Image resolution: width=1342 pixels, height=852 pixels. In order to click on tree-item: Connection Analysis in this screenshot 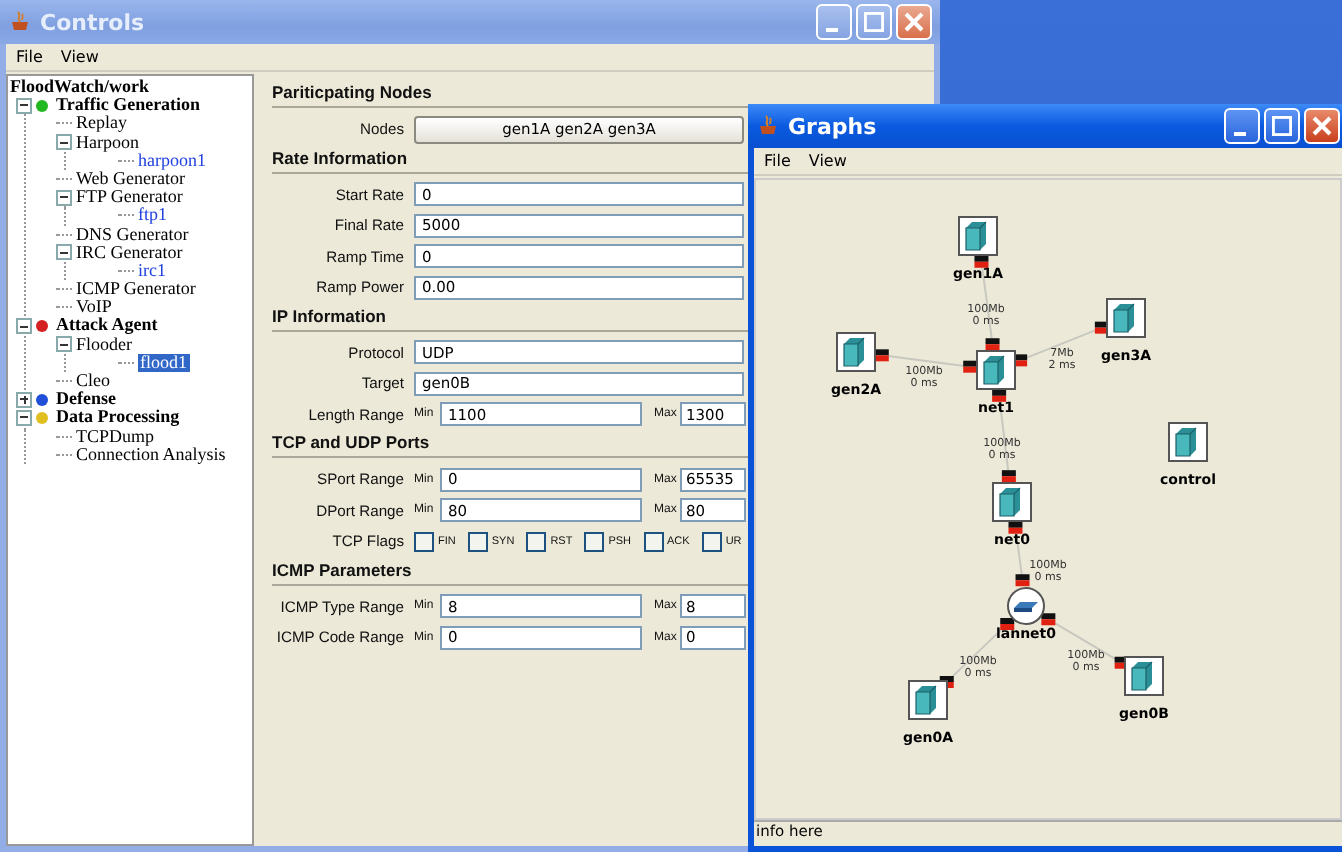, I will do `click(151, 454)`.